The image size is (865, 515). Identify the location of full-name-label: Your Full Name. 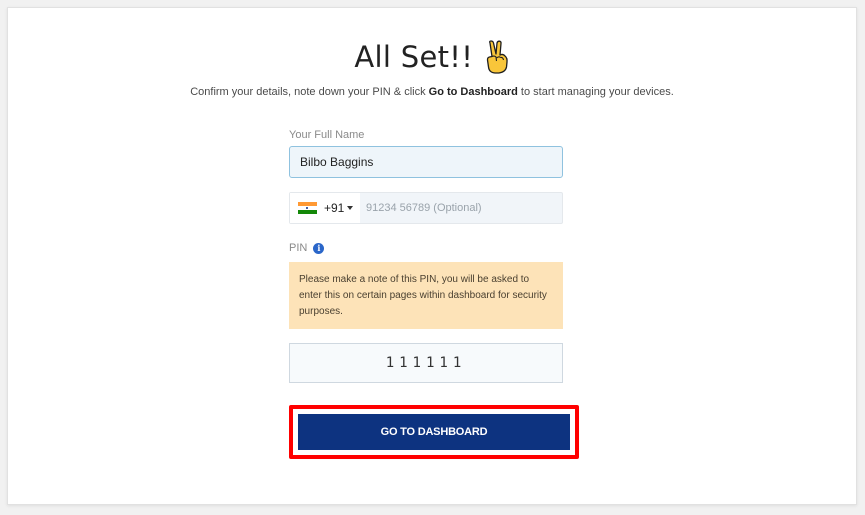
(327, 135).